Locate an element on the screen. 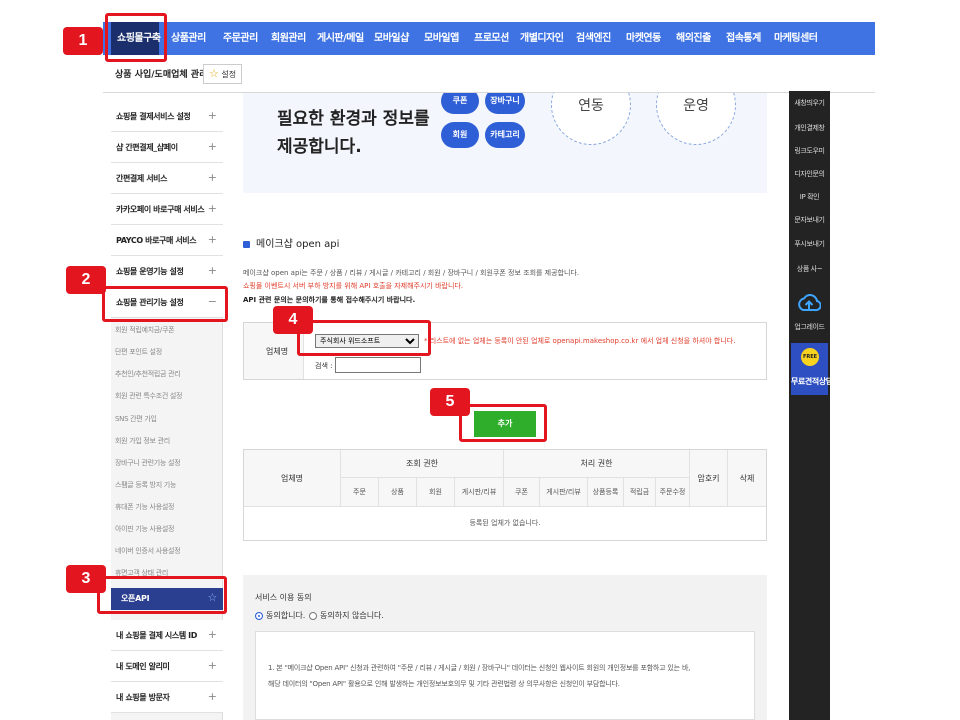 This screenshot has height=720, width=960. sidebar-subitem: 휴대폰 기능 사용설정 is located at coordinates (144, 507).